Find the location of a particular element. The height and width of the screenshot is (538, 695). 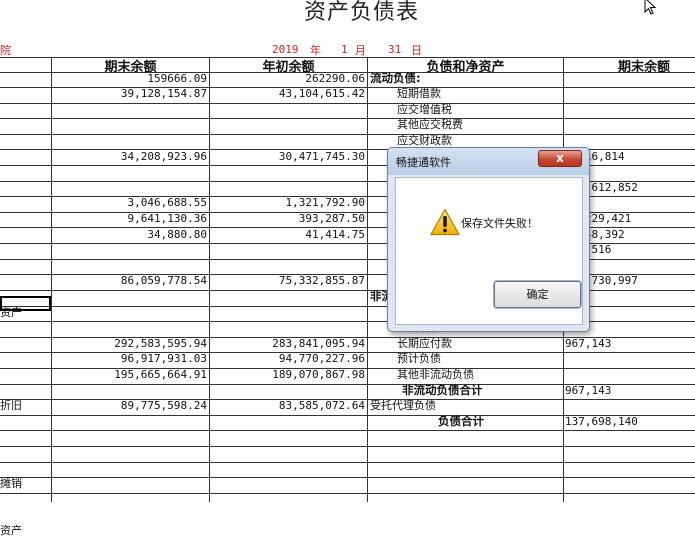

cell-year-begin: 83,585,072.64 is located at coordinates (287, 405).